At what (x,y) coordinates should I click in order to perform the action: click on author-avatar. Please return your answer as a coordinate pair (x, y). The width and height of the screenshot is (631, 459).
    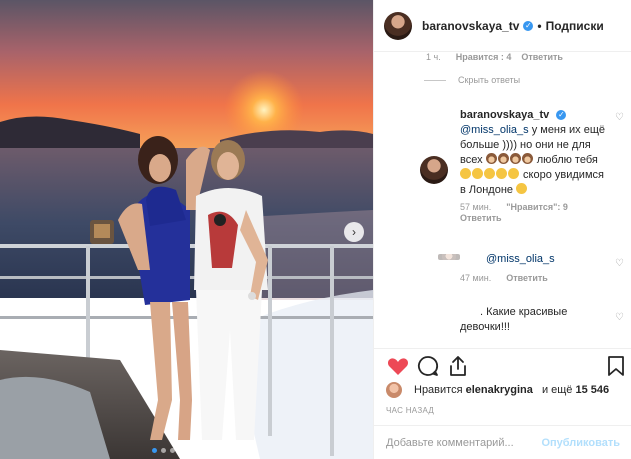
    Looking at the image, I should click on (398, 25).